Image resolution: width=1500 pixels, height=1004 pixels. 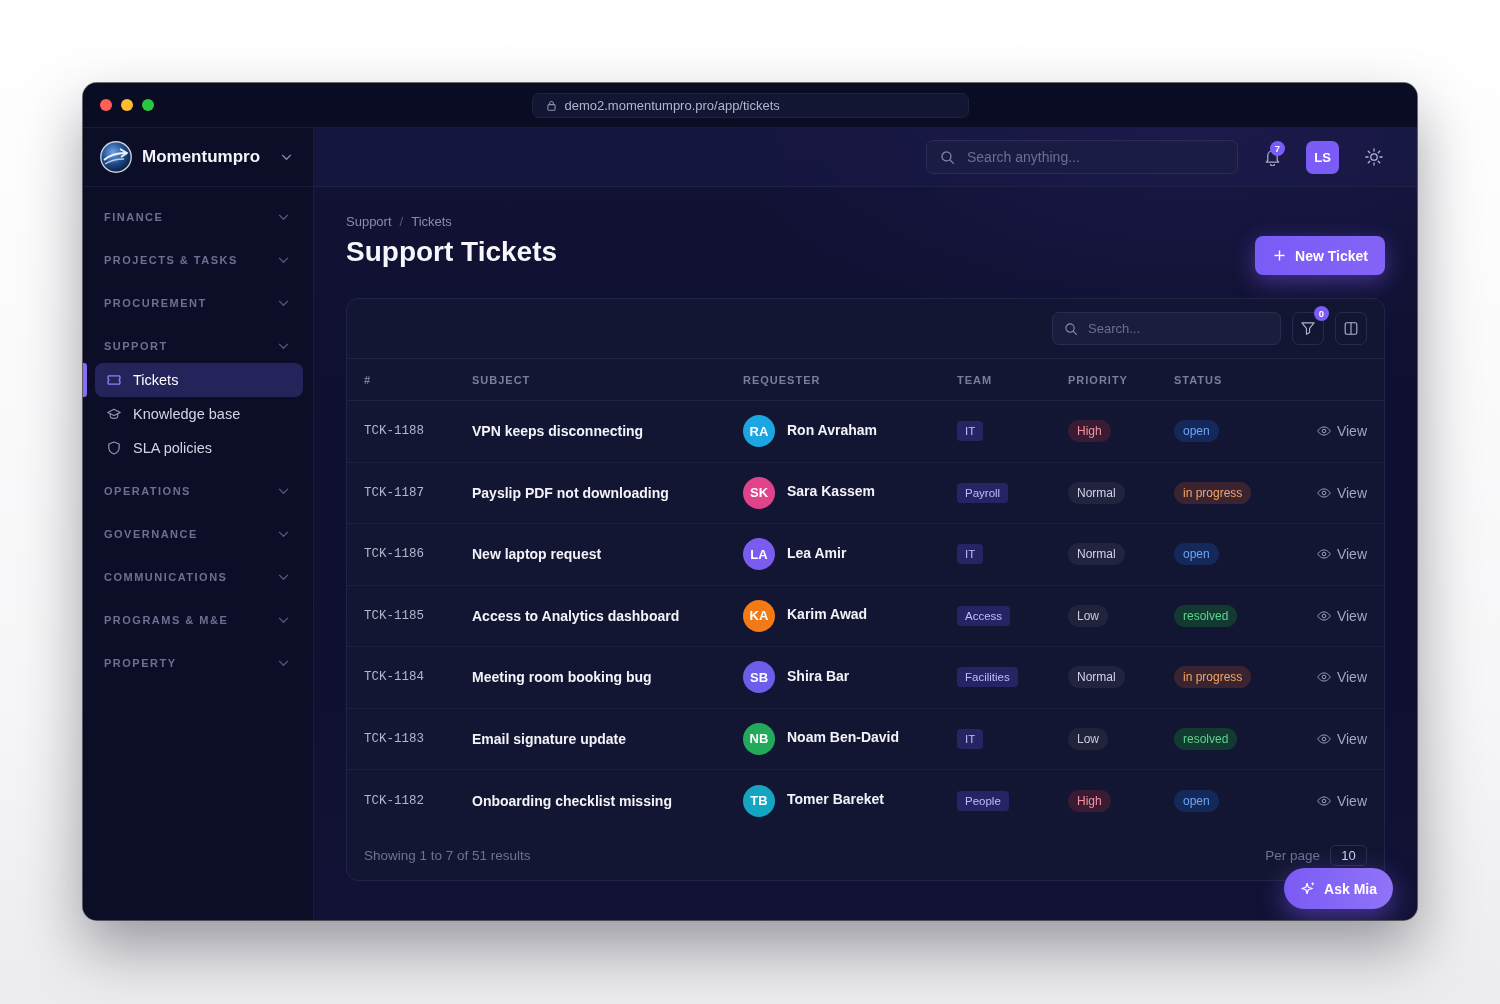 What do you see at coordinates (447, 855) in the screenshot?
I see `results-summary: Showing 1 to 7 of 51 results` at bounding box center [447, 855].